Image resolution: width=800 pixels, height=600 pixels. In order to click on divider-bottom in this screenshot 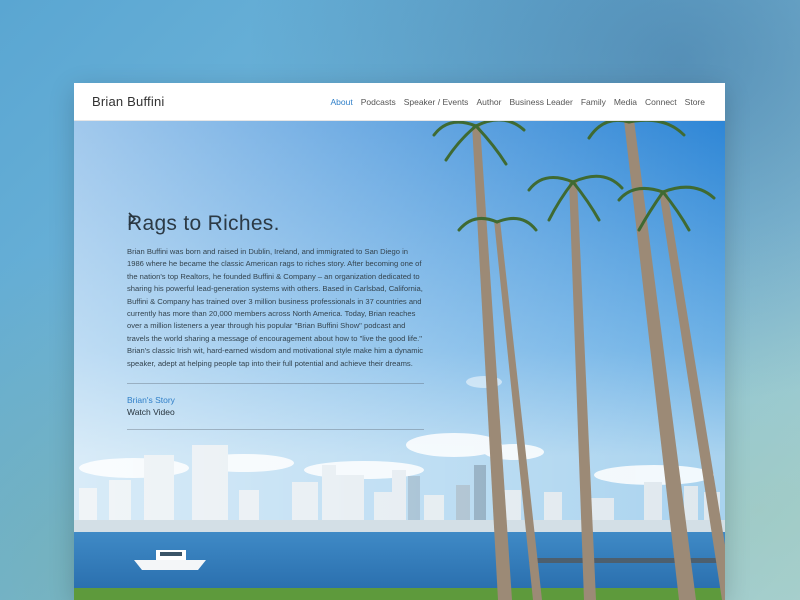, I will do `click(275, 430)`.